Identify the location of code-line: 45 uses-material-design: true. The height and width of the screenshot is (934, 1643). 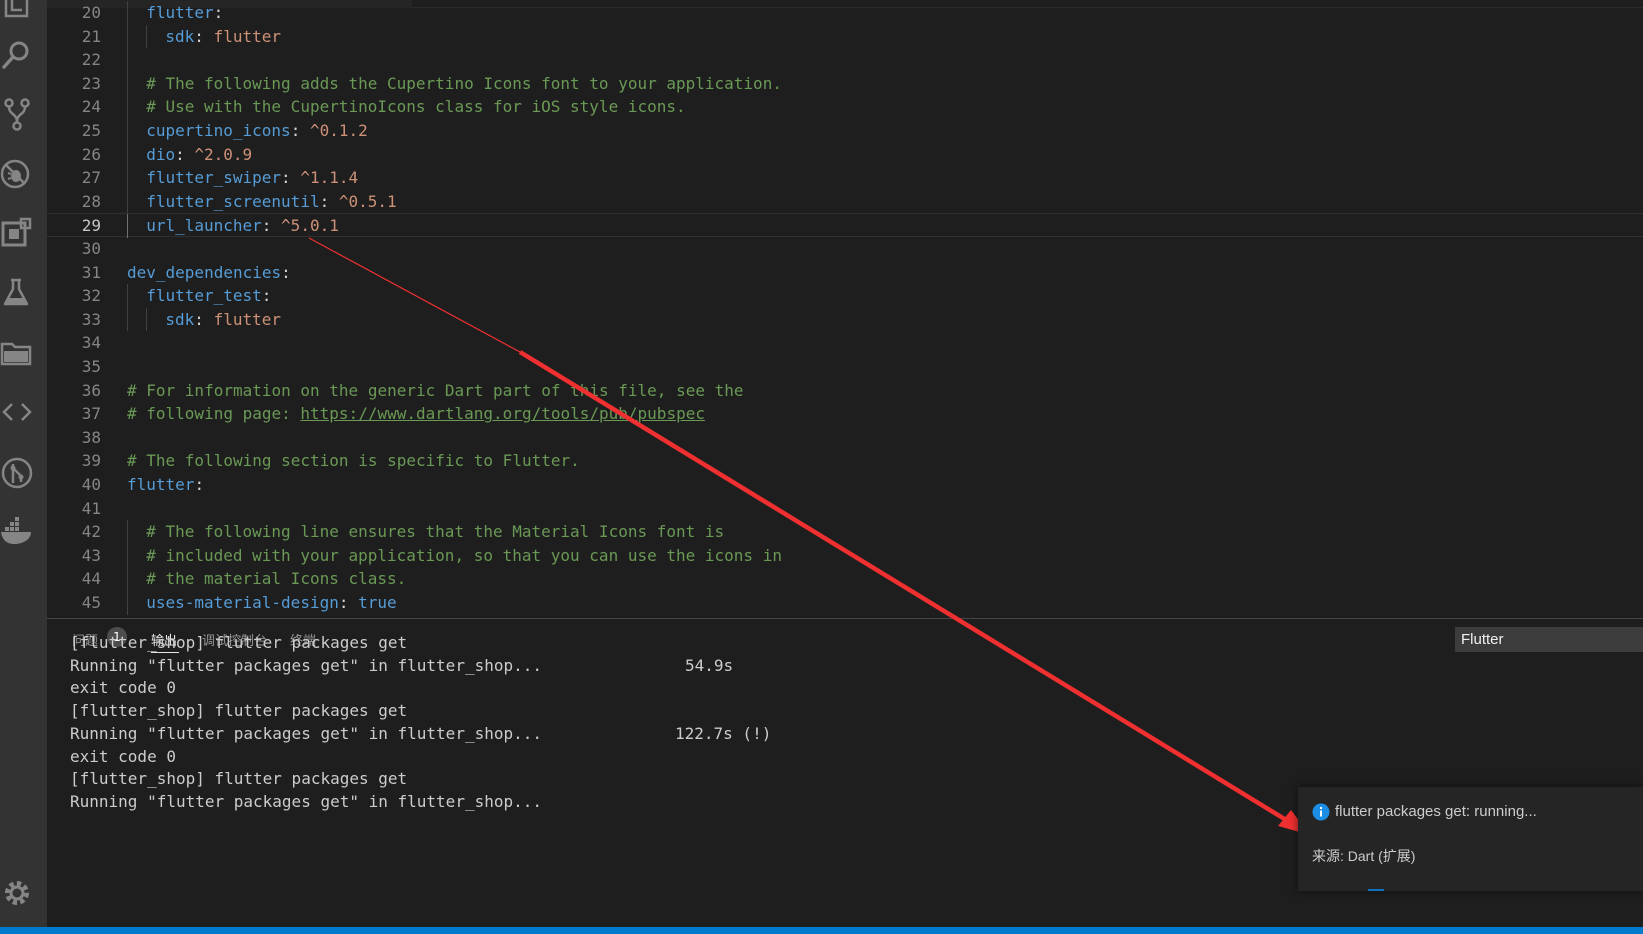
(845, 603).